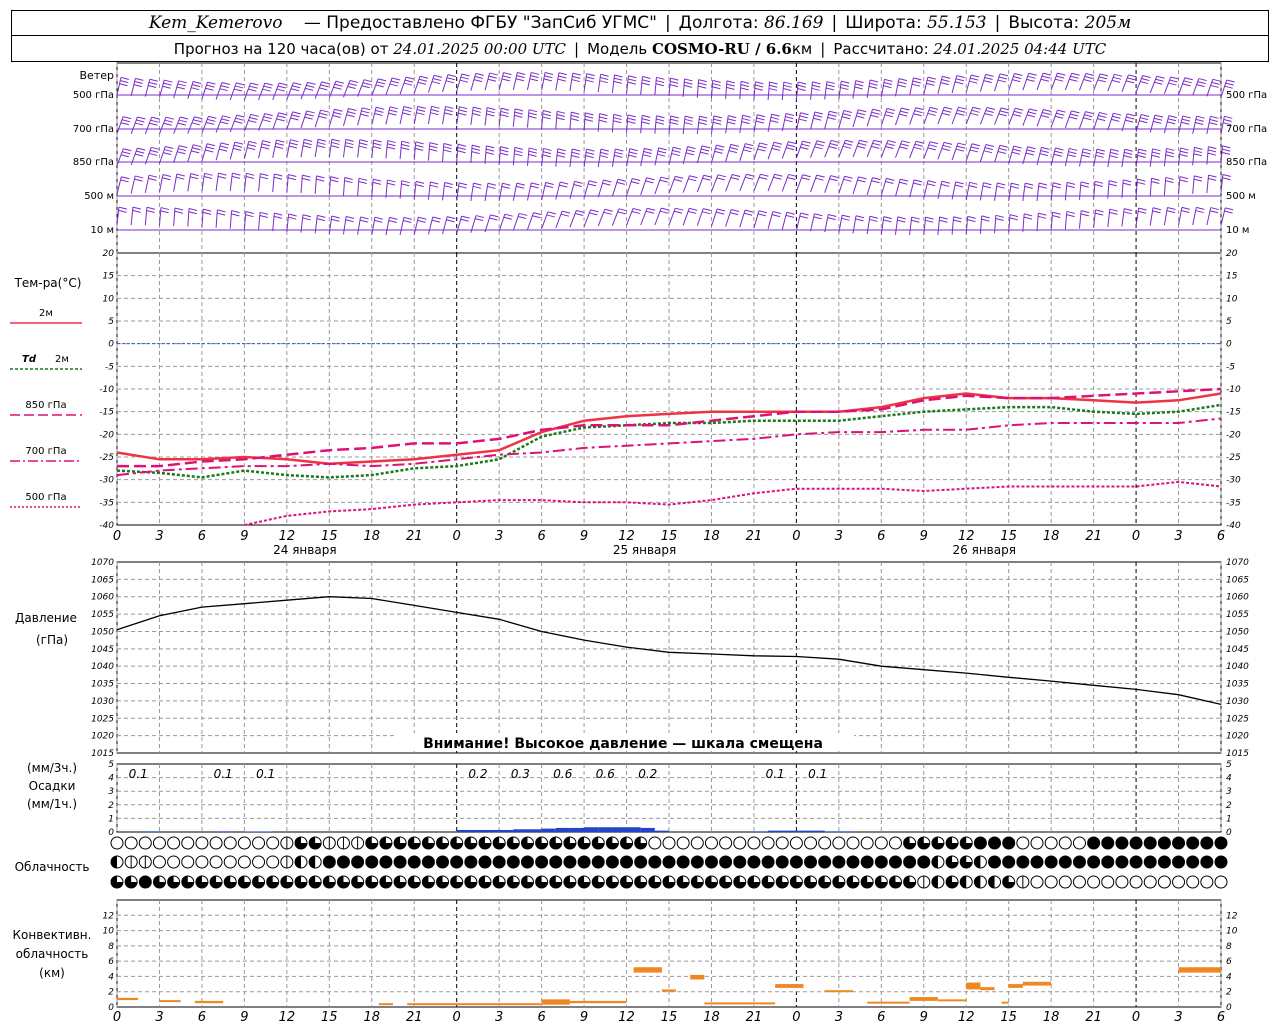 The width and height of the screenshot is (1280, 1024). I want to click on y-tick-label-left: 1065, so click(102, 580).